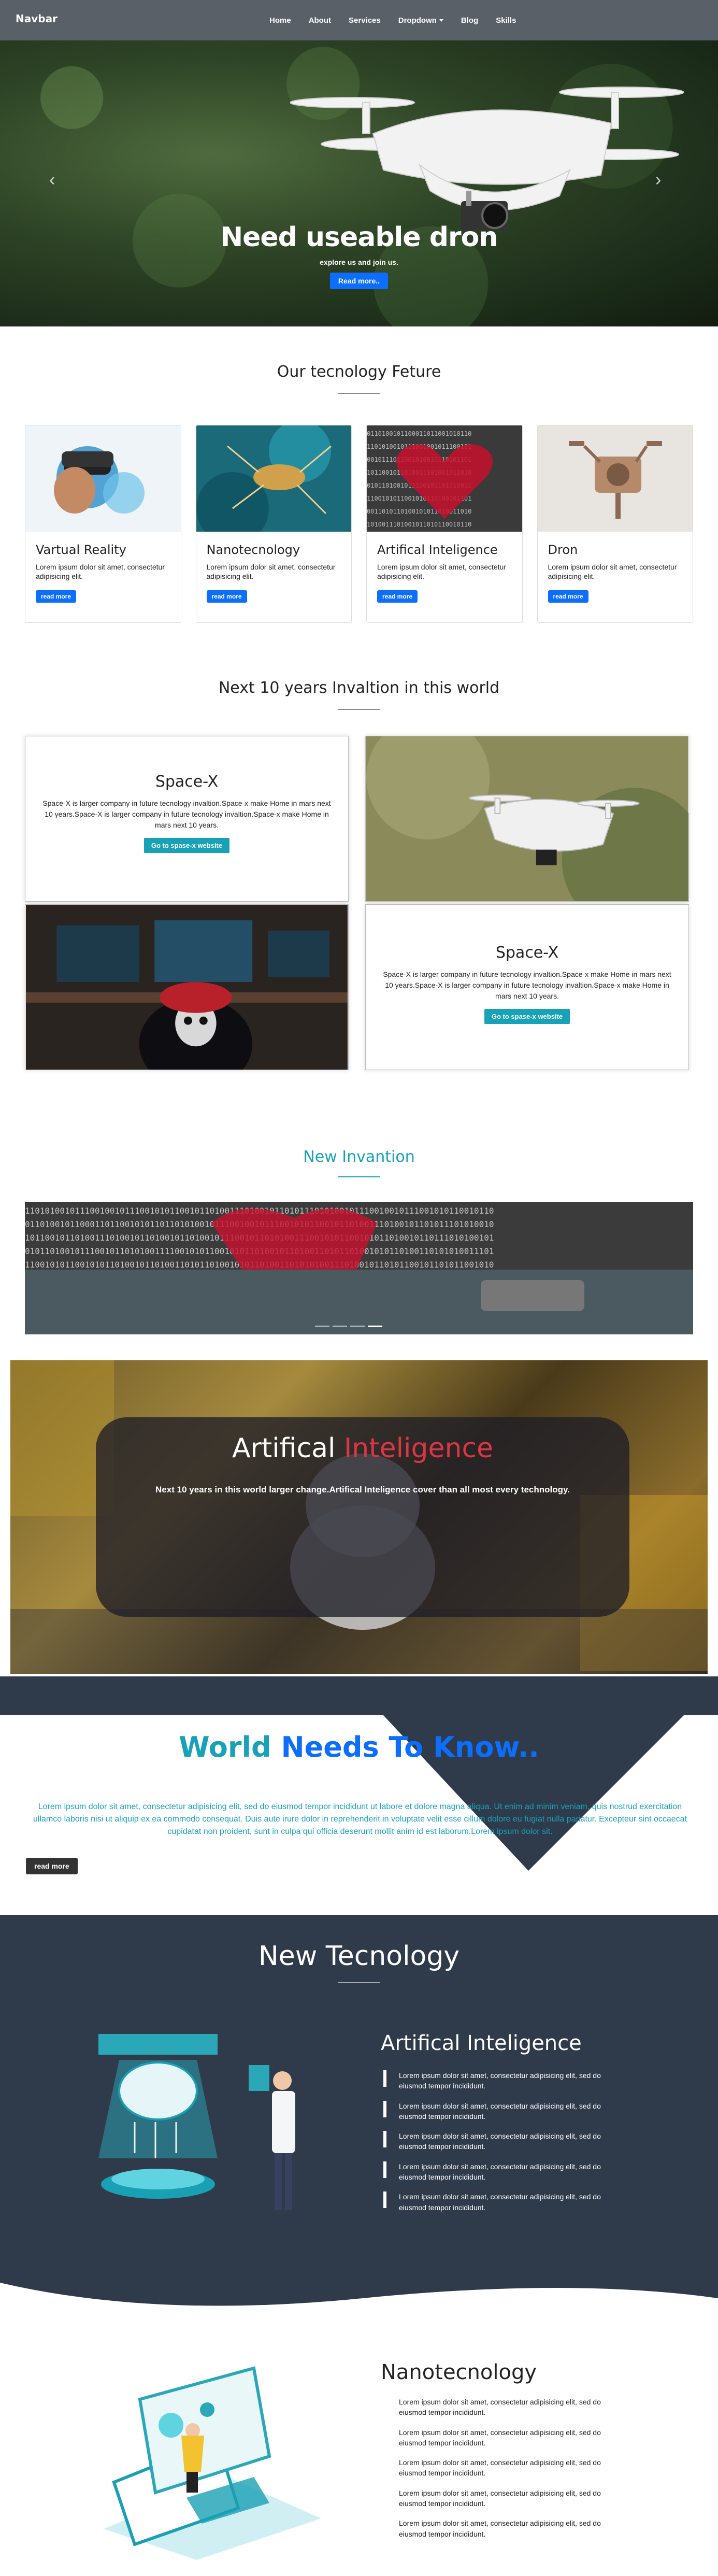 The image size is (718, 2576). What do you see at coordinates (418, 1448) in the screenshot?
I see `ai-title-red: Inteligence` at bounding box center [418, 1448].